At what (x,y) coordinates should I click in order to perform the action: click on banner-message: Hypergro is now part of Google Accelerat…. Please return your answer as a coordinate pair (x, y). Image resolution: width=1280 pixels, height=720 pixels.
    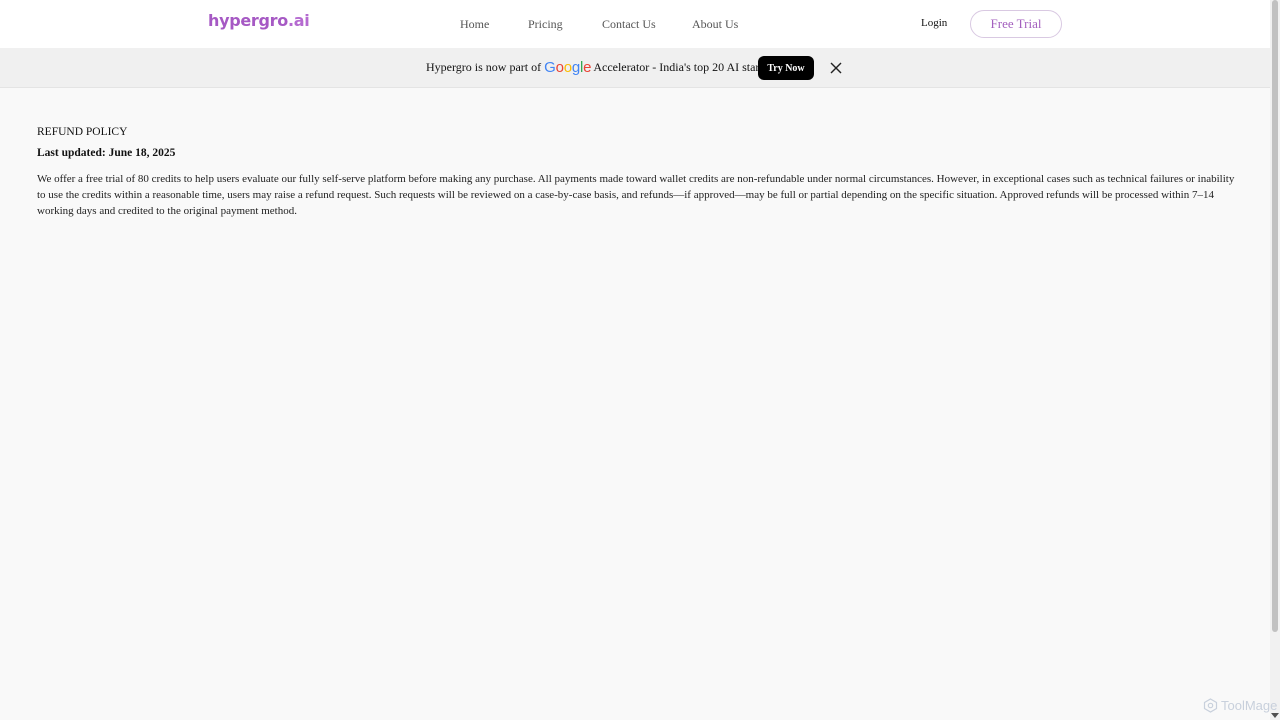
    Looking at the image, I should click on (602, 67).